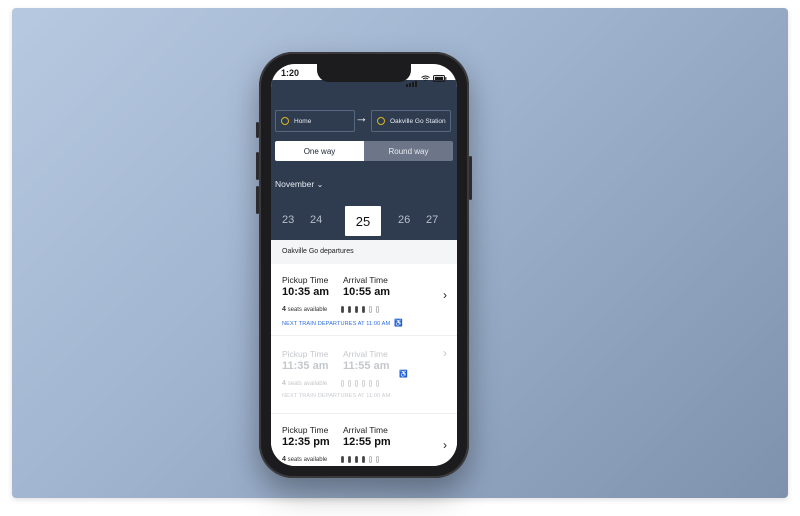 The image size is (800, 516). What do you see at coordinates (336, 396) in the screenshot?
I see `next-train-link: NEXT TRAIN DEPARTURES AT 11:00 AM` at bounding box center [336, 396].